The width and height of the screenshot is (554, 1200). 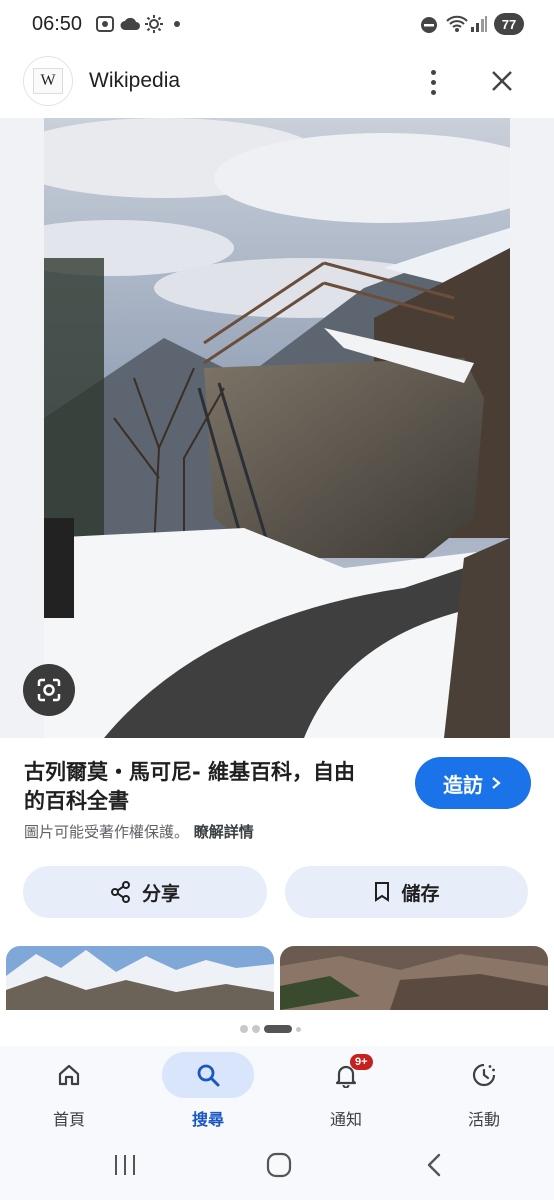 What do you see at coordinates (135, 80) in the screenshot?
I see `page-title: Wikipedia` at bounding box center [135, 80].